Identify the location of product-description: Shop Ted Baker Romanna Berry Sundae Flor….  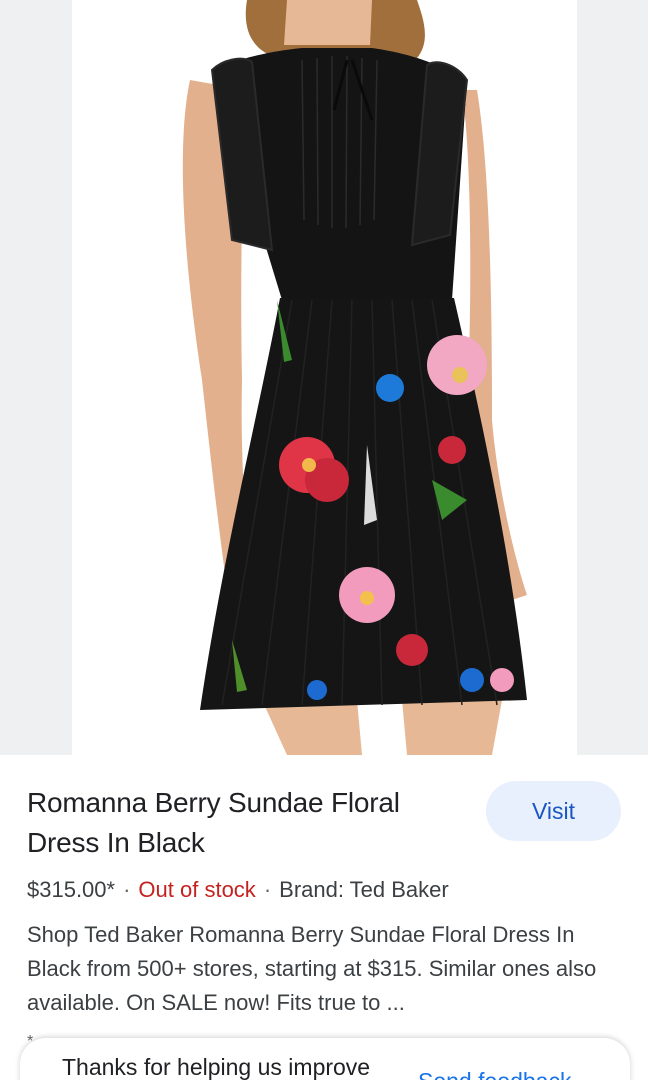
(312, 968).